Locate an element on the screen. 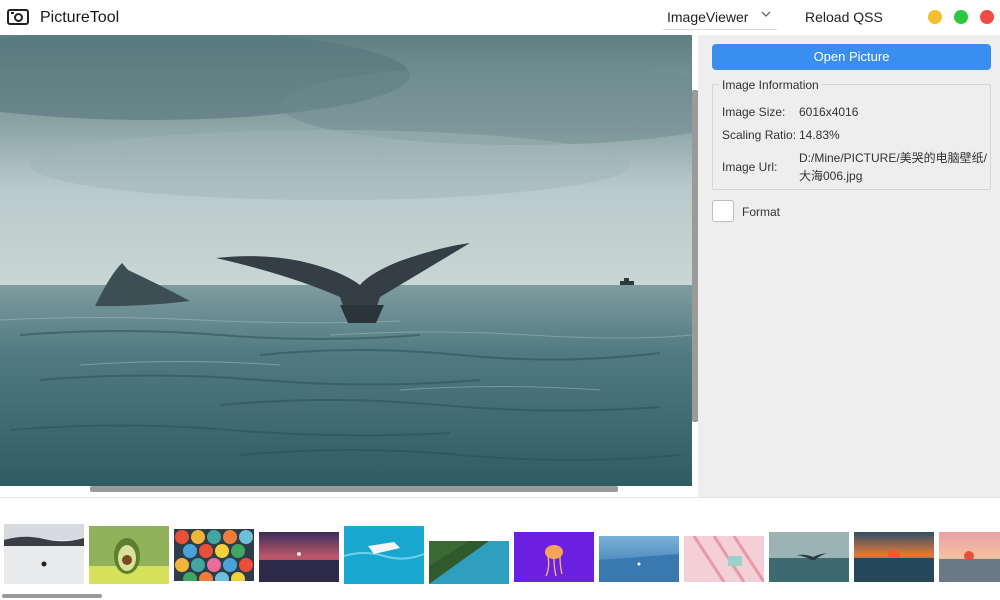  image-url-line2: 大海006.jpg is located at coordinates (831, 176).